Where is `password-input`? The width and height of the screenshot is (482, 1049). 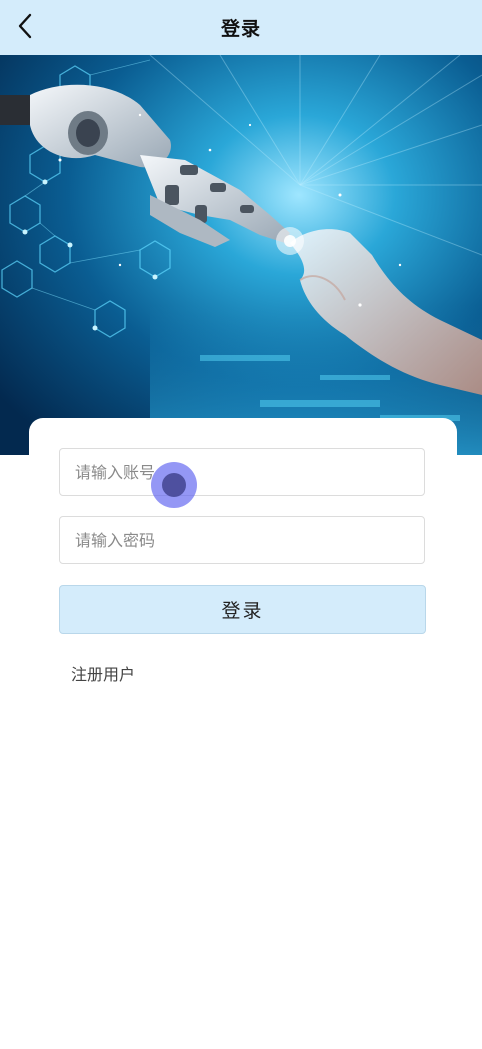 password-input is located at coordinates (242, 540).